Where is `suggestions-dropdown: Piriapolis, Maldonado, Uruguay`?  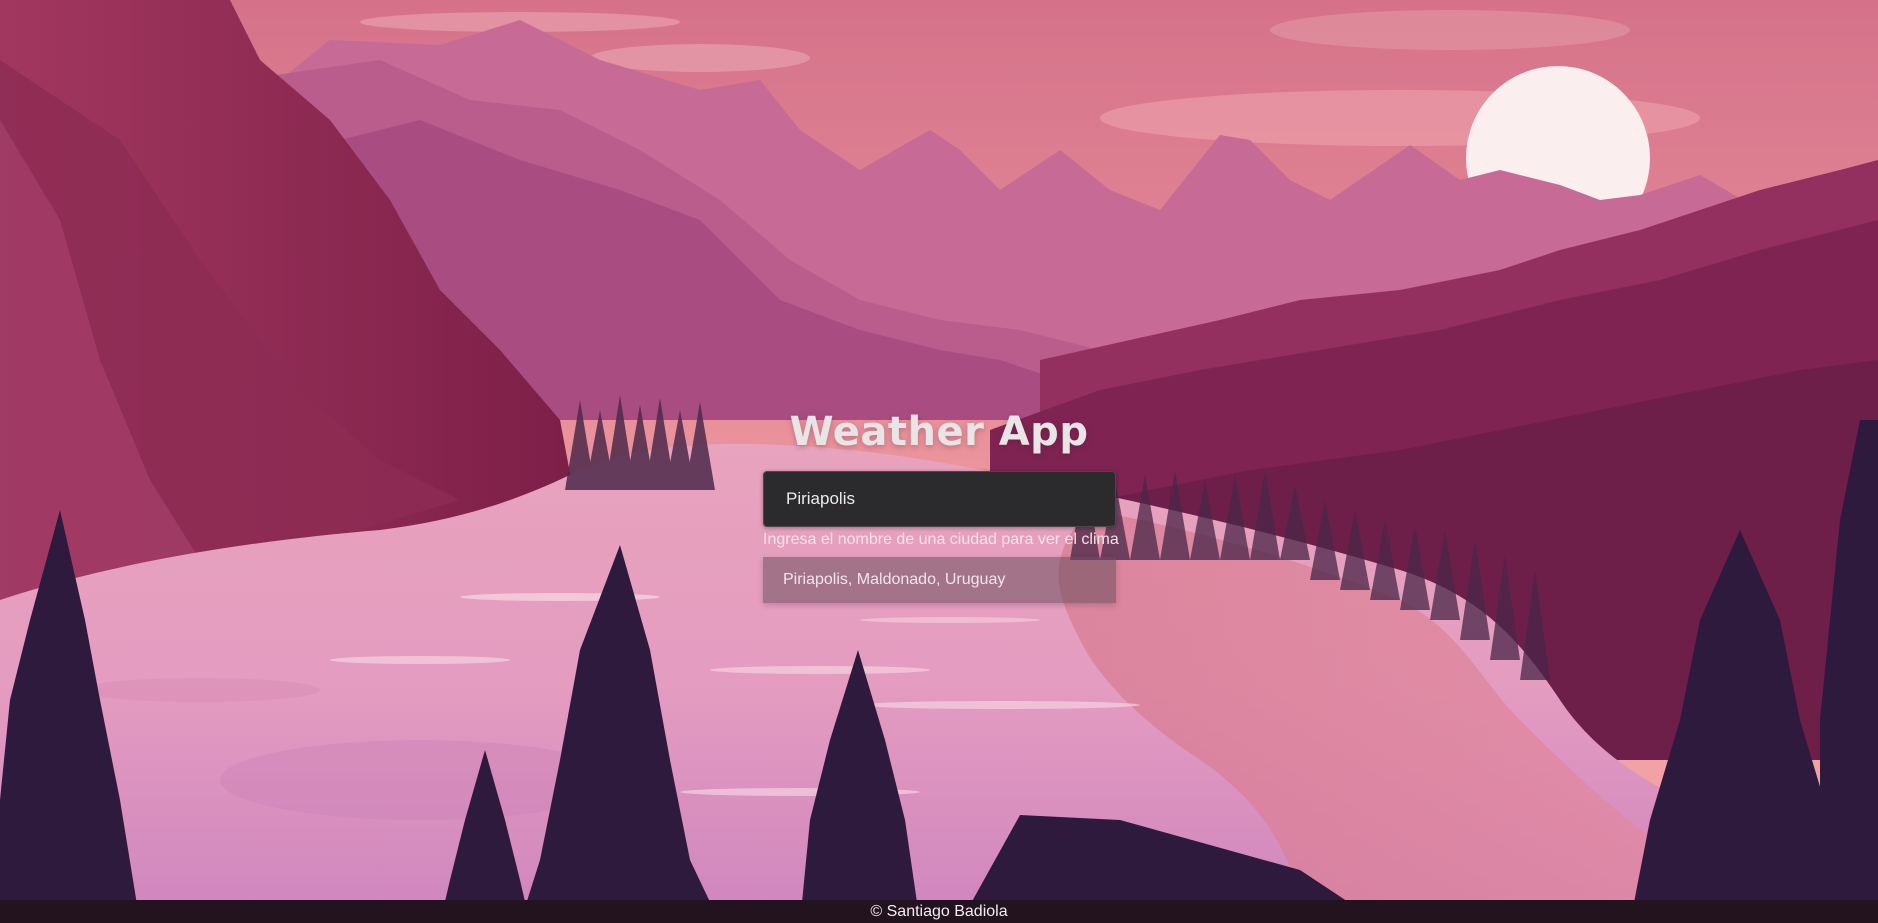
suggestions-dropdown: Piriapolis, Maldonado, Uruguay is located at coordinates (939, 580).